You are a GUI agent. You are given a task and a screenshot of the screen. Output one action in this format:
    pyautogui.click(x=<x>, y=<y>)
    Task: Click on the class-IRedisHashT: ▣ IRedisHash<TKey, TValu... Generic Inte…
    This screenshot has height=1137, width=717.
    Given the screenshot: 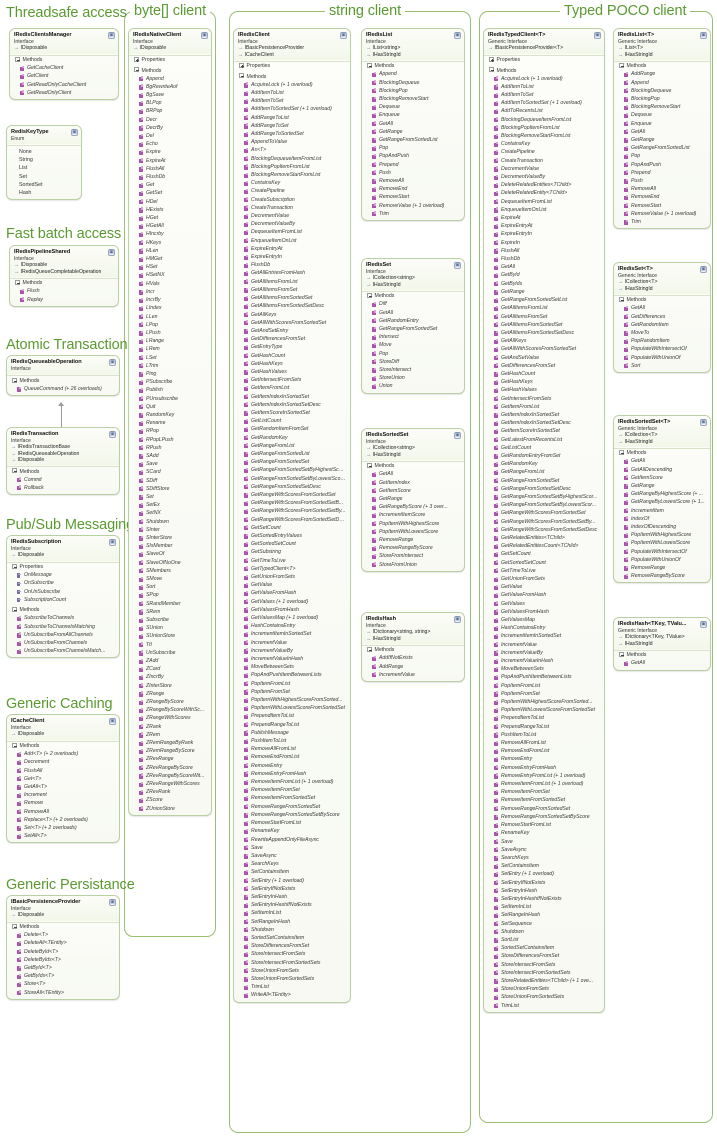 What is the action you would take?
    pyautogui.click(x=662, y=644)
    